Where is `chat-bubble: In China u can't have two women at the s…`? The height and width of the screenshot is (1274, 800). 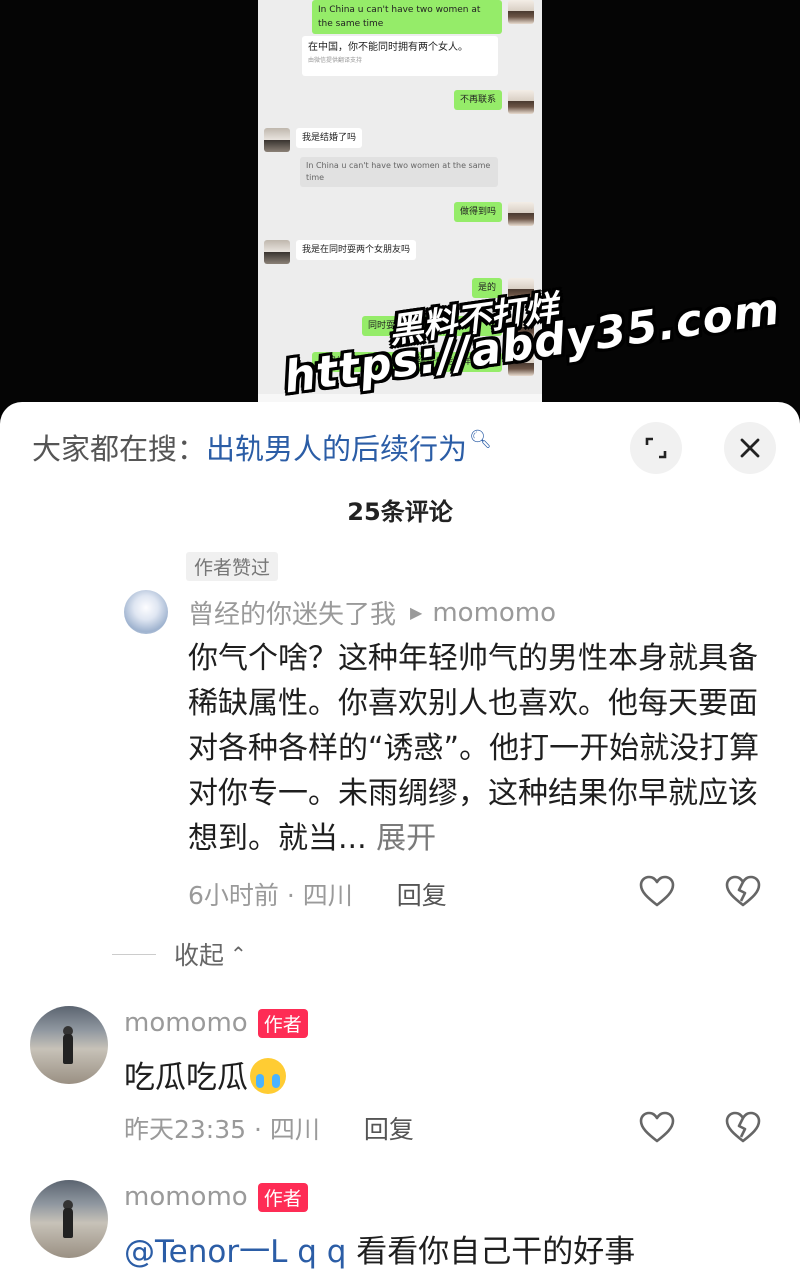
chat-bubble: In China u can't have two women at the s… is located at coordinates (407, 17).